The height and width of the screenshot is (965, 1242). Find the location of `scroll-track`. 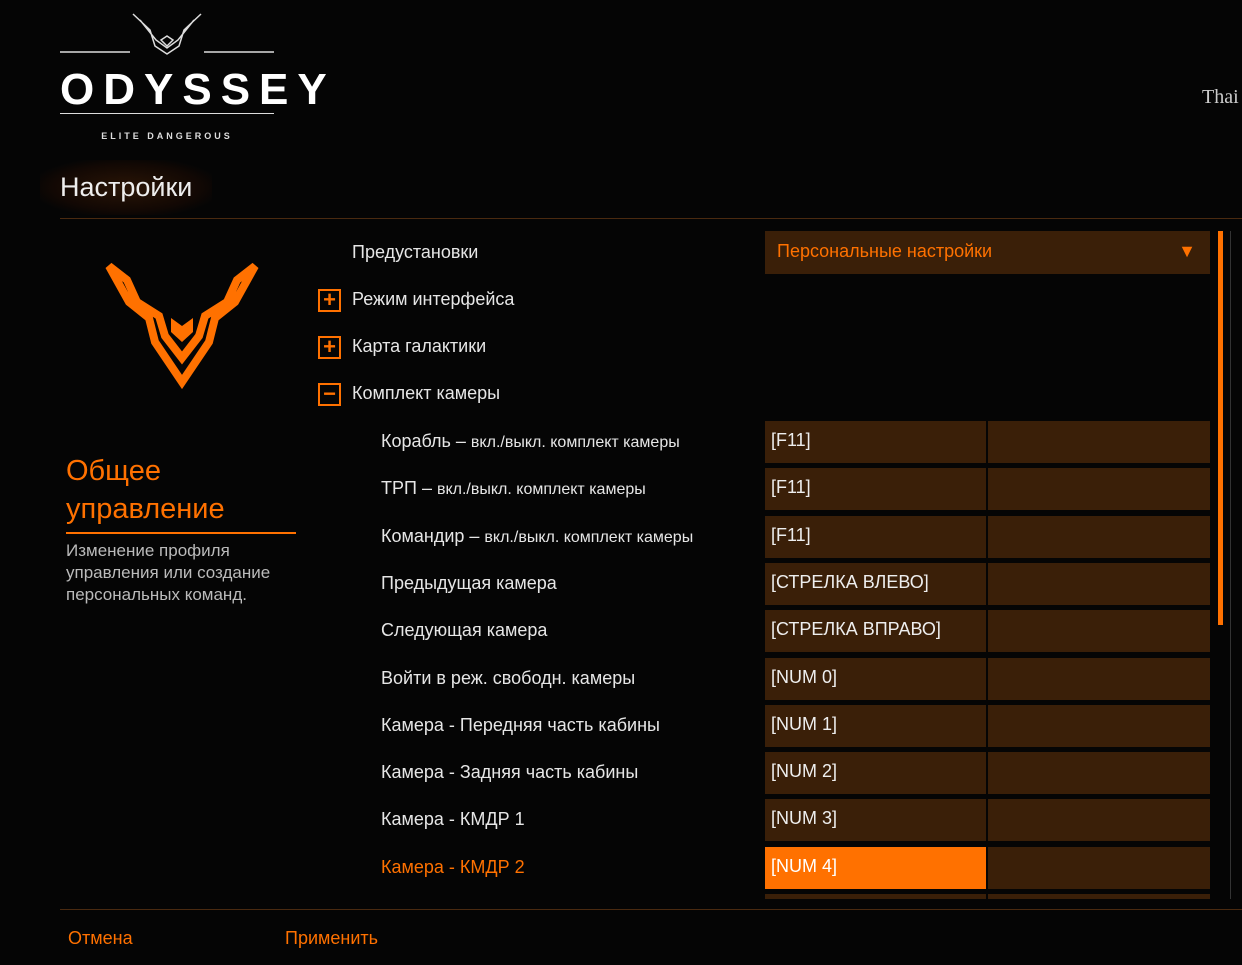

scroll-track is located at coordinates (1230, 565).